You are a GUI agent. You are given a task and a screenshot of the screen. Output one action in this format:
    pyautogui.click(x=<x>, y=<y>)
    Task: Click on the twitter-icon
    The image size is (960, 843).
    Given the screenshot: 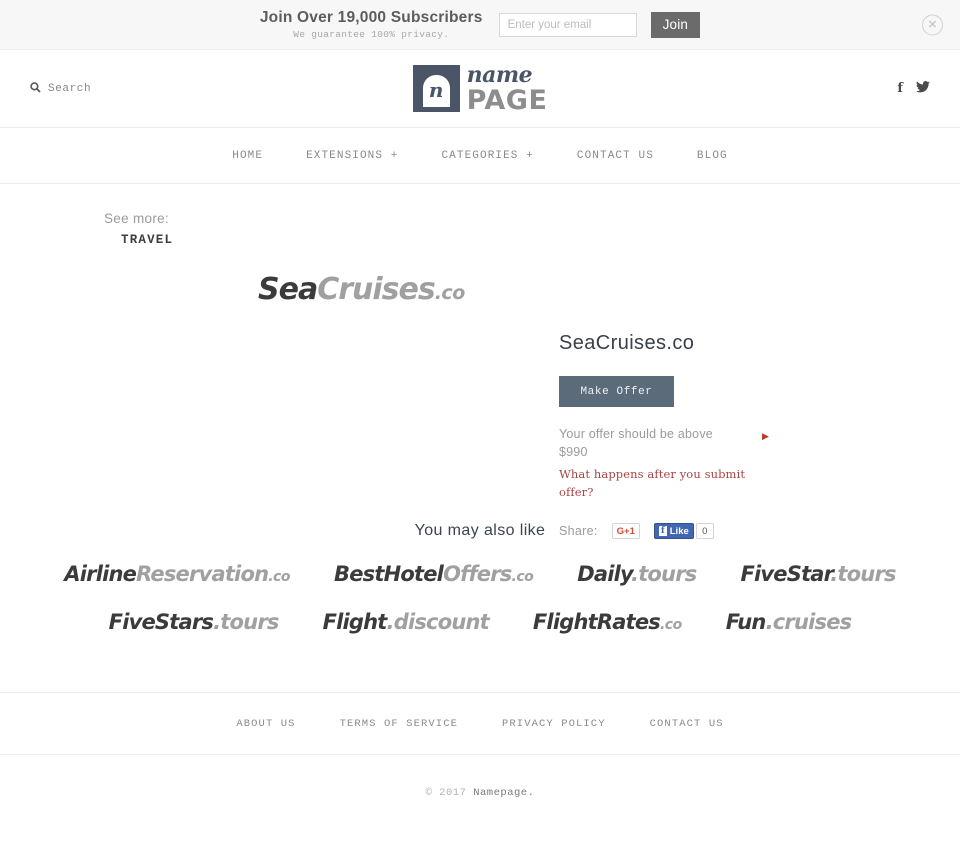 What is the action you would take?
    pyautogui.click(x=923, y=88)
    